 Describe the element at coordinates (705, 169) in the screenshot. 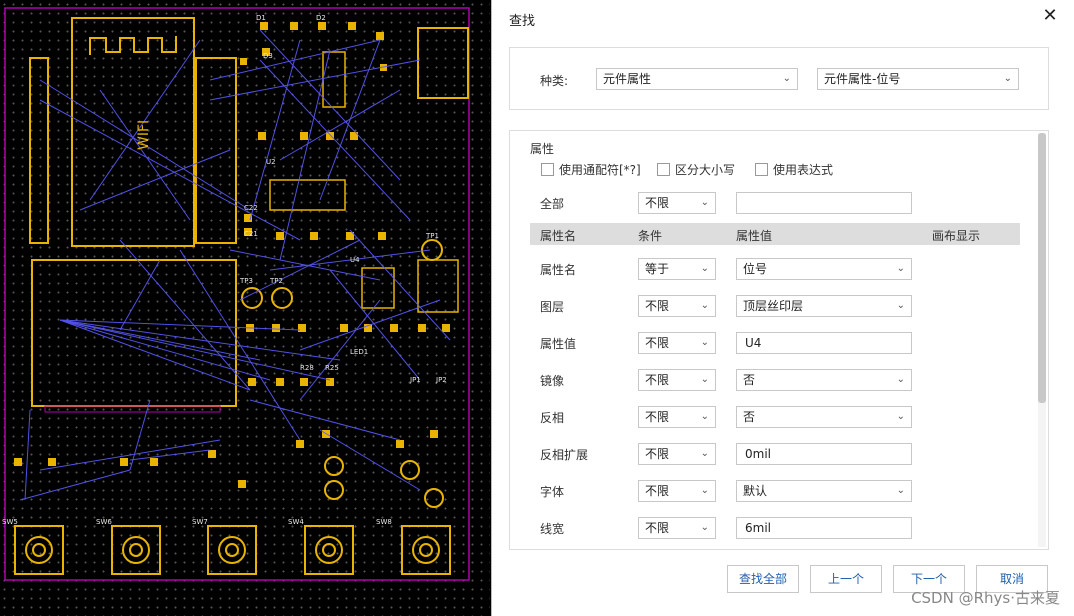

I see `checkbox-label: 区分大小写` at that location.